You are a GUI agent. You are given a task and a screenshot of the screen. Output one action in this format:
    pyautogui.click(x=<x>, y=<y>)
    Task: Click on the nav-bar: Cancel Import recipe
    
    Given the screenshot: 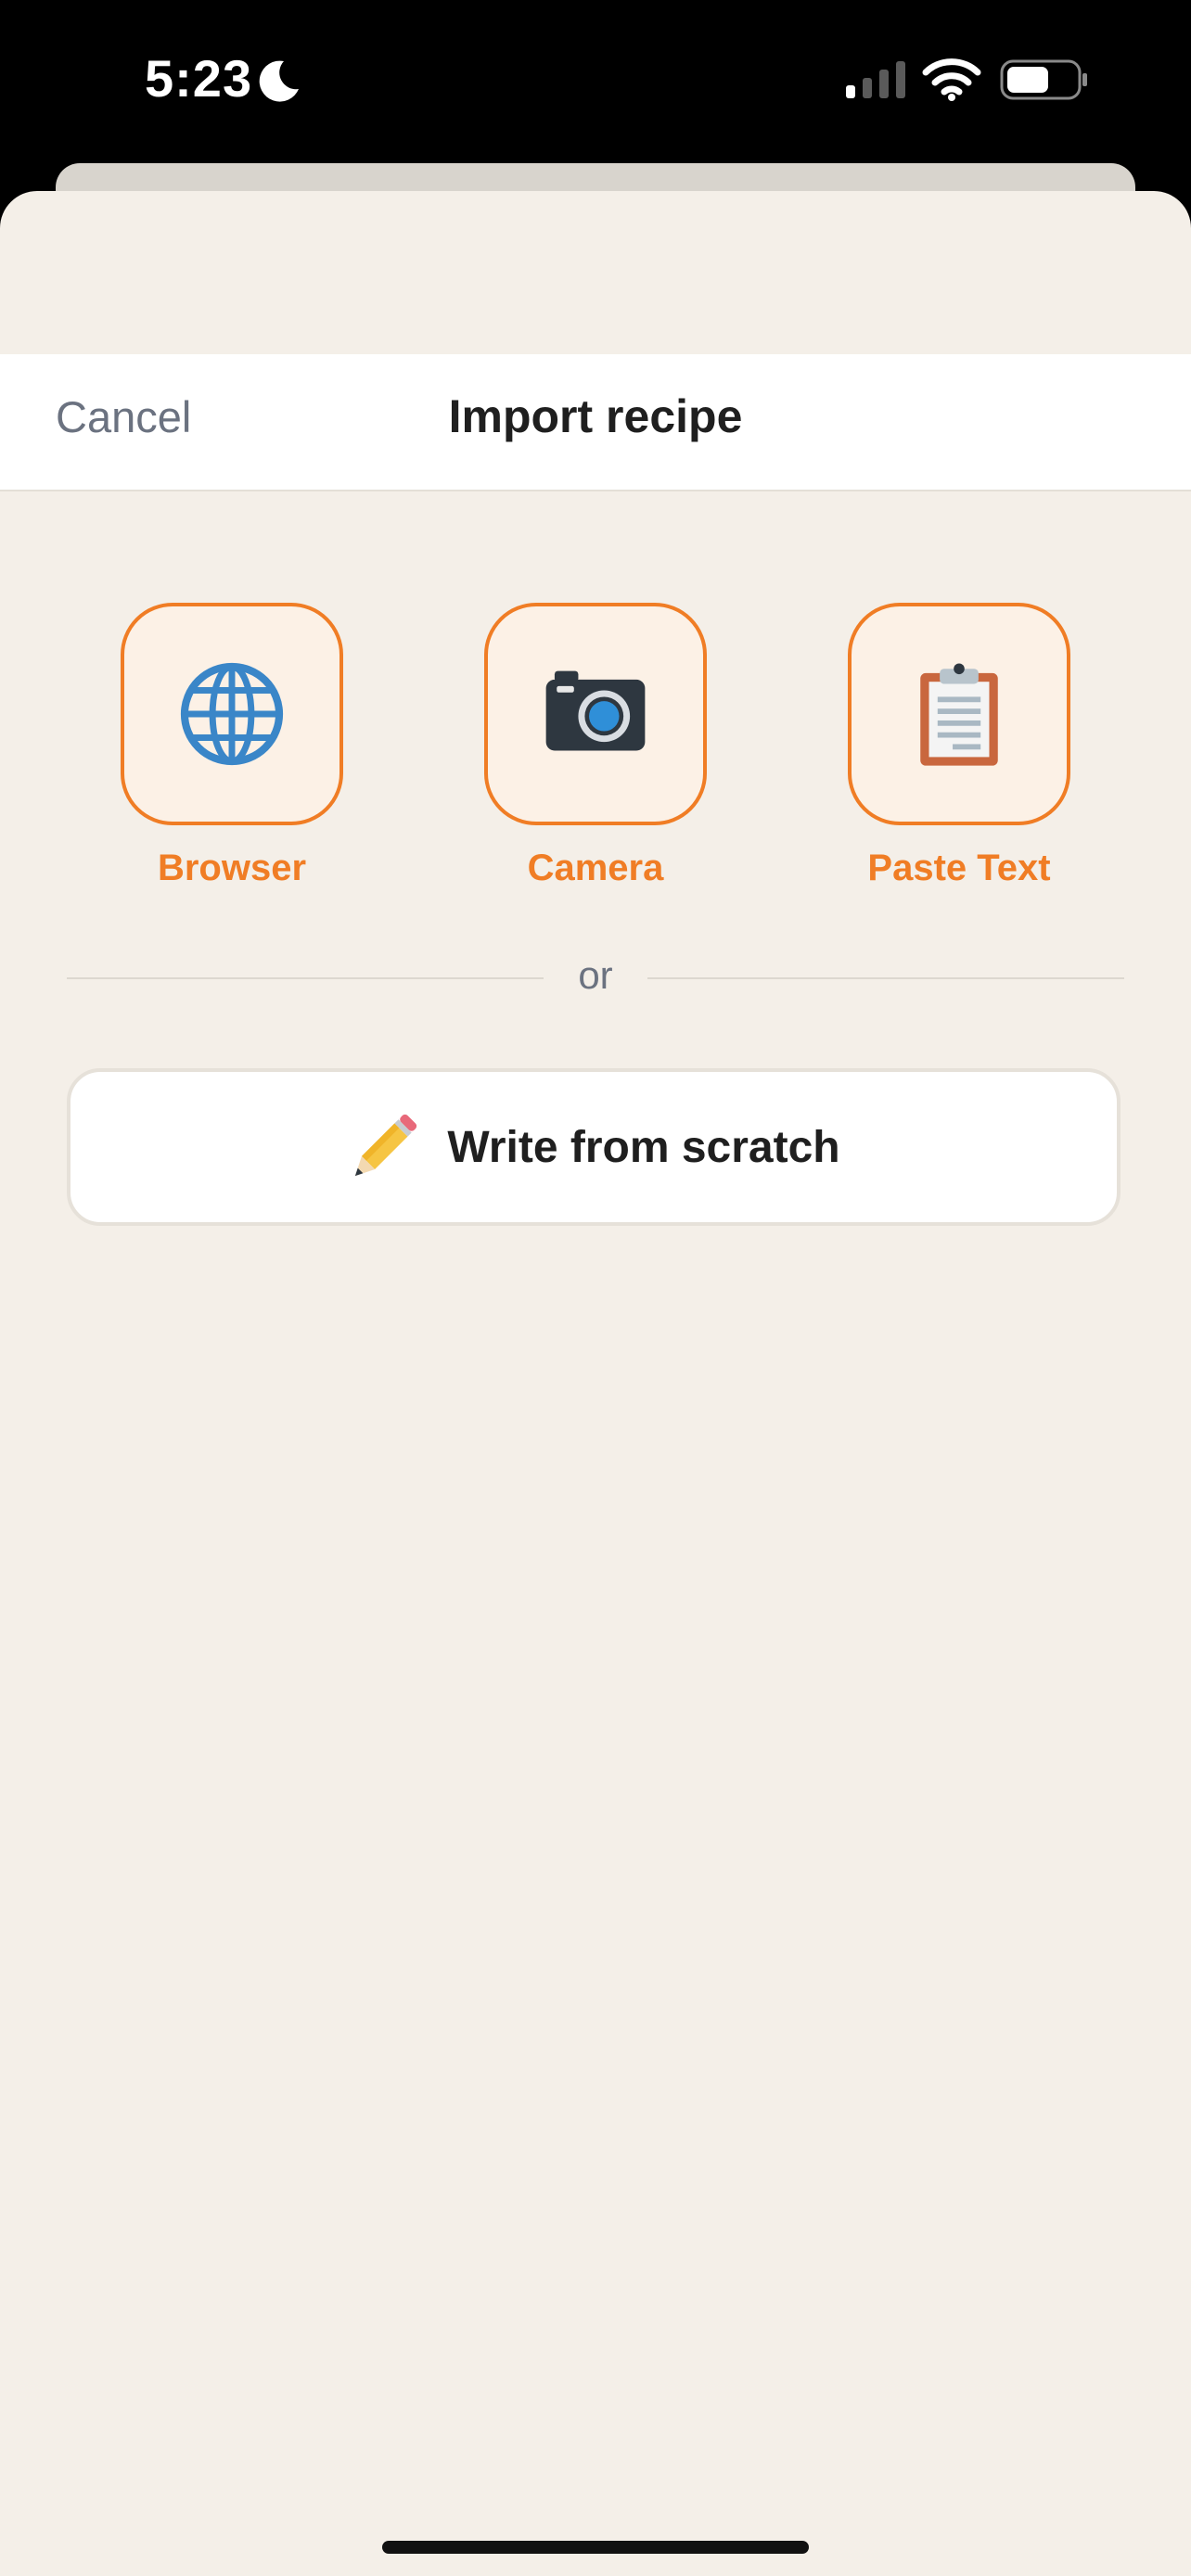 What is the action you would take?
    pyautogui.click(x=595, y=423)
    